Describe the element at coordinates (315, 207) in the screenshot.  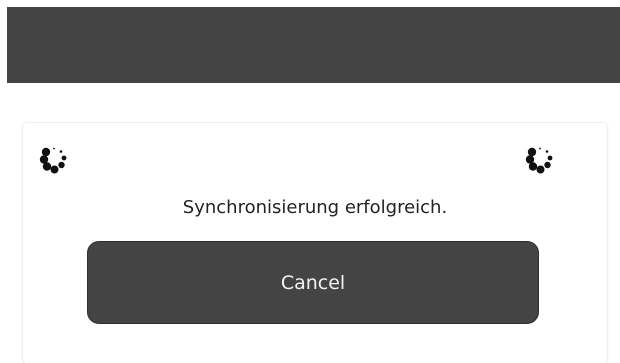
I see `sync-status-text: Synchronisierung erfolgreich.` at that location.